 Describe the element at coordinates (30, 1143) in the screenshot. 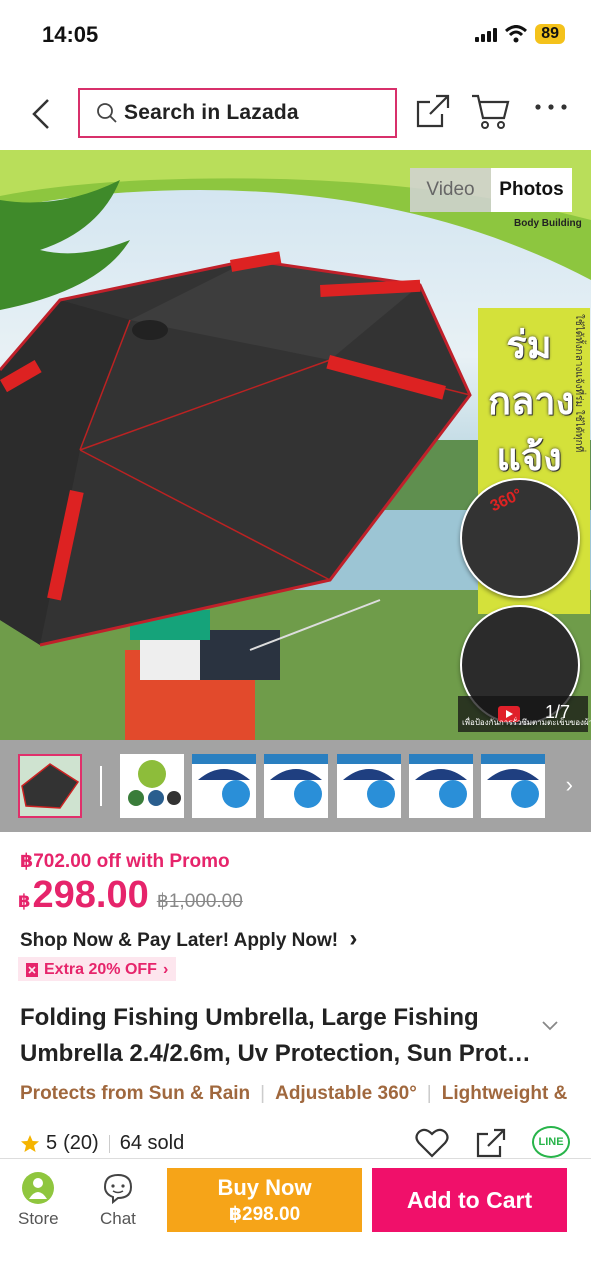

I see `star-icon` at that location.